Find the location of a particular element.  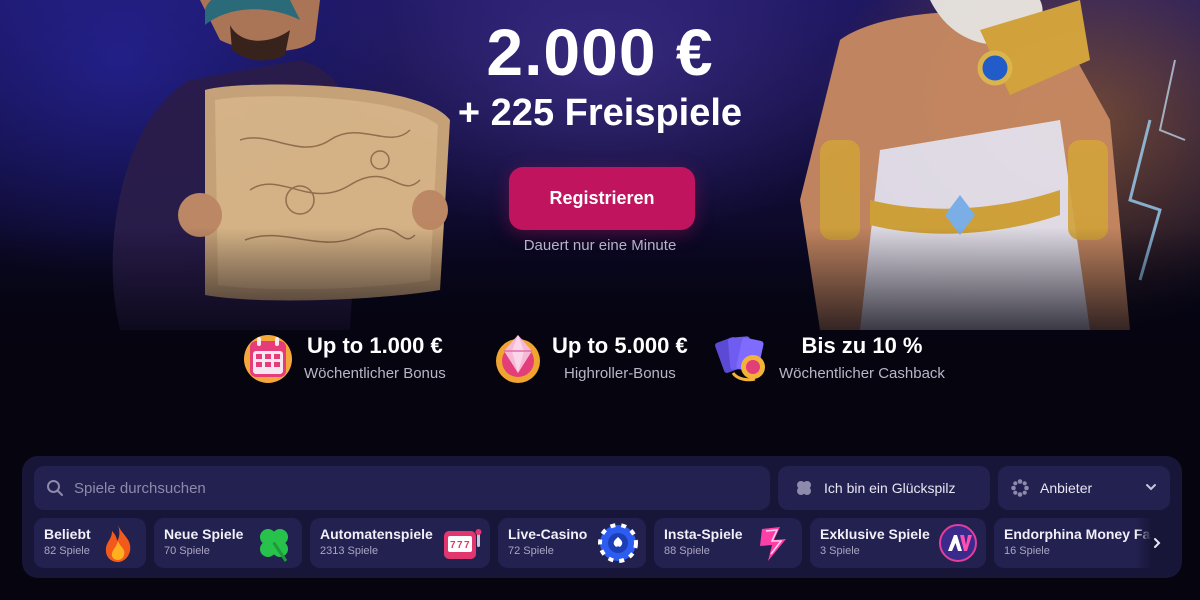

cards-icon is located at coordinates (740, 359).